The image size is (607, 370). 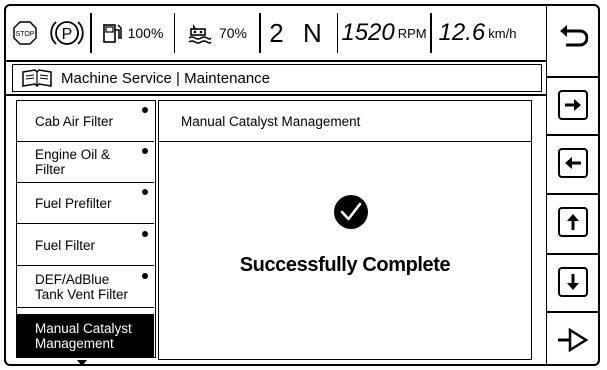 What do you see at coordinates (37, 78) in the screenshot?
I see `manual-book-icon` at bounding box center [37, 78].